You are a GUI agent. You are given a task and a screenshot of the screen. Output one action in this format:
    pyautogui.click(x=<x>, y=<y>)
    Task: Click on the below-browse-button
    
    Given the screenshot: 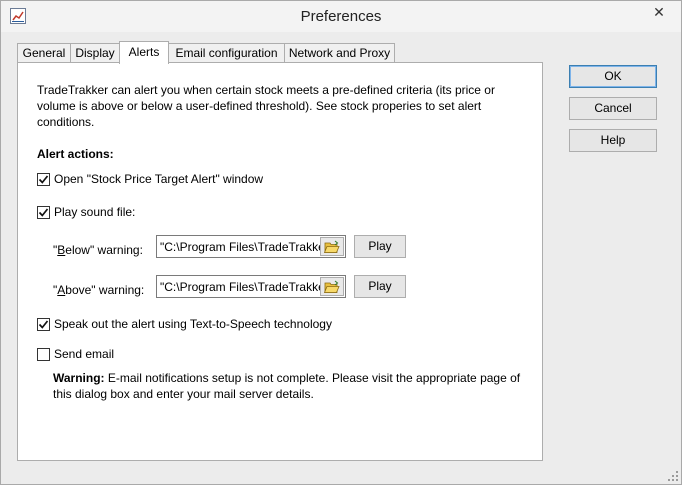 What is the action you would take?
    pyautogui.click(x=332, y=246)
    